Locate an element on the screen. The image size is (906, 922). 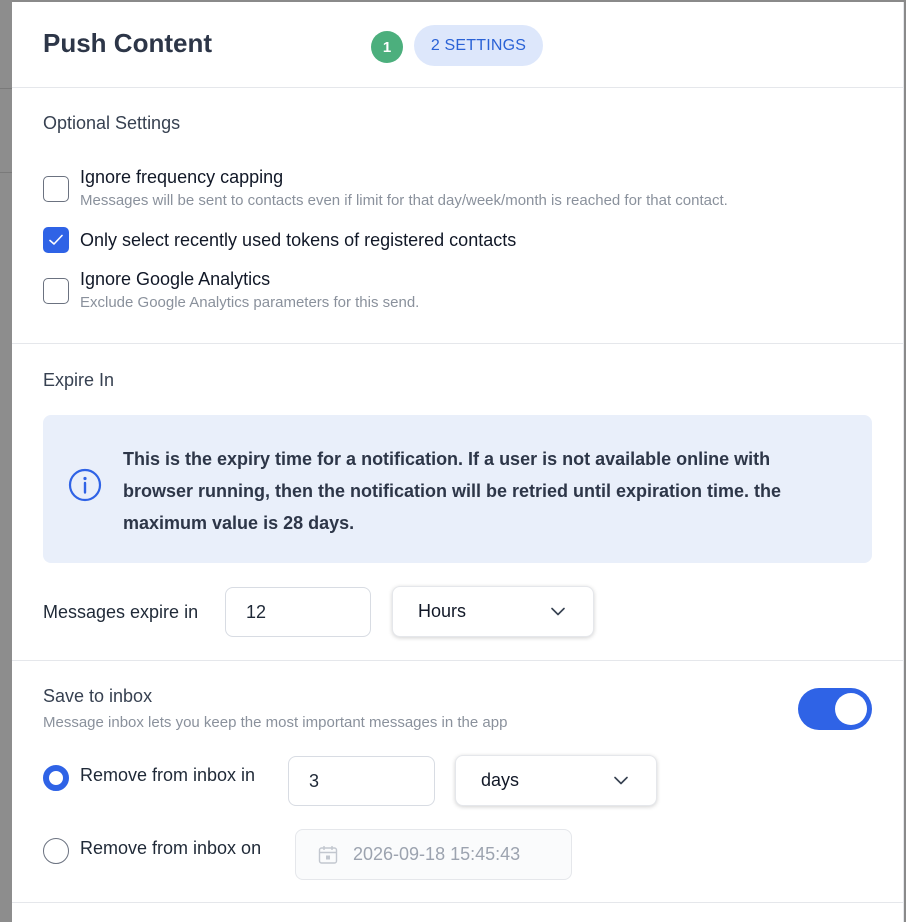
remove-in-value-input: 3 is located at coordinates (361, 781).